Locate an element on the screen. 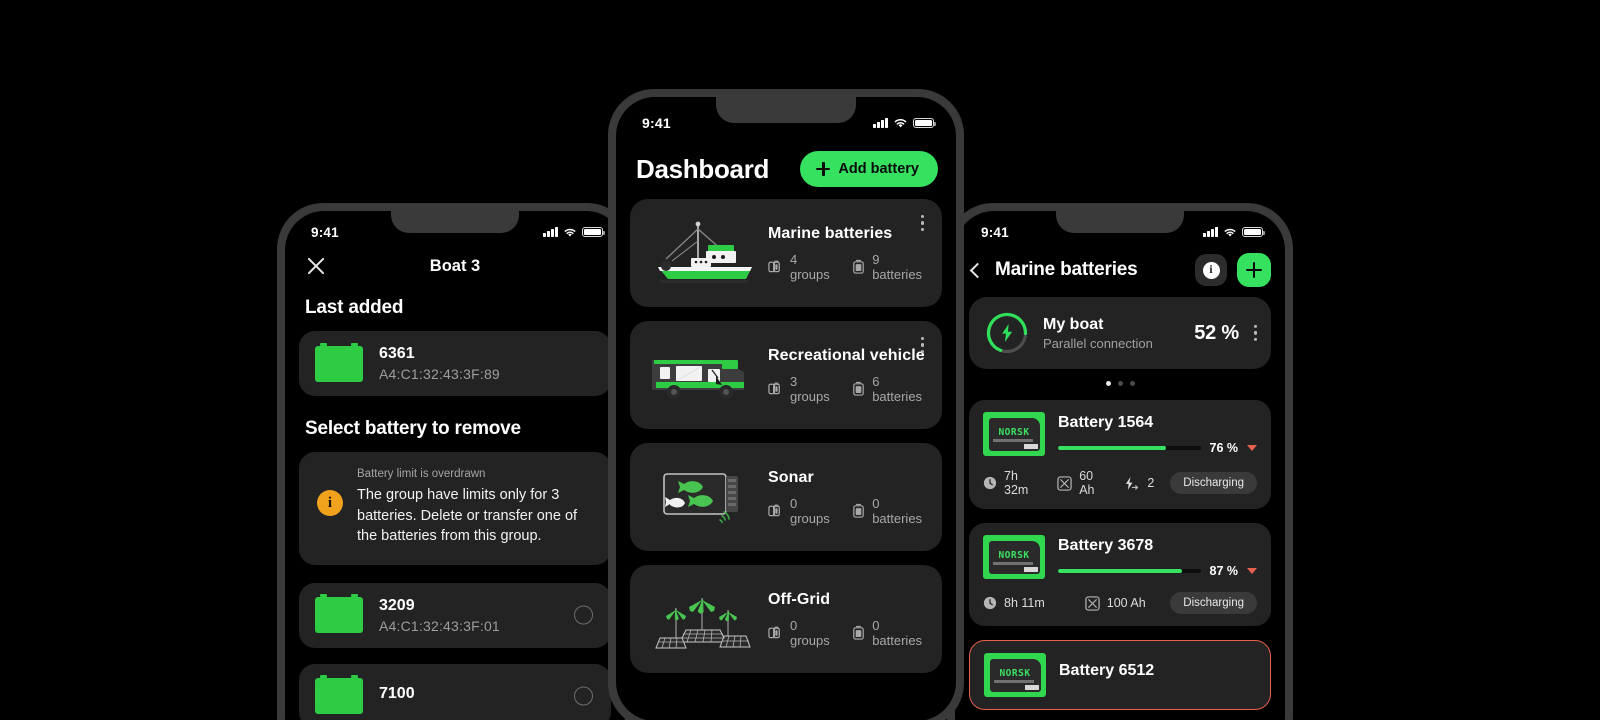  group-name: My boat is located at coordinates (1073, 324).